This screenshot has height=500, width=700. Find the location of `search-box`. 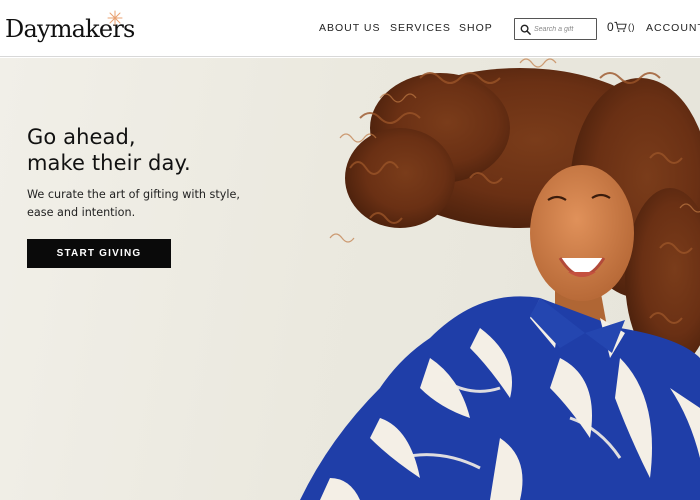

search-box is located at coordinates (555, 29).